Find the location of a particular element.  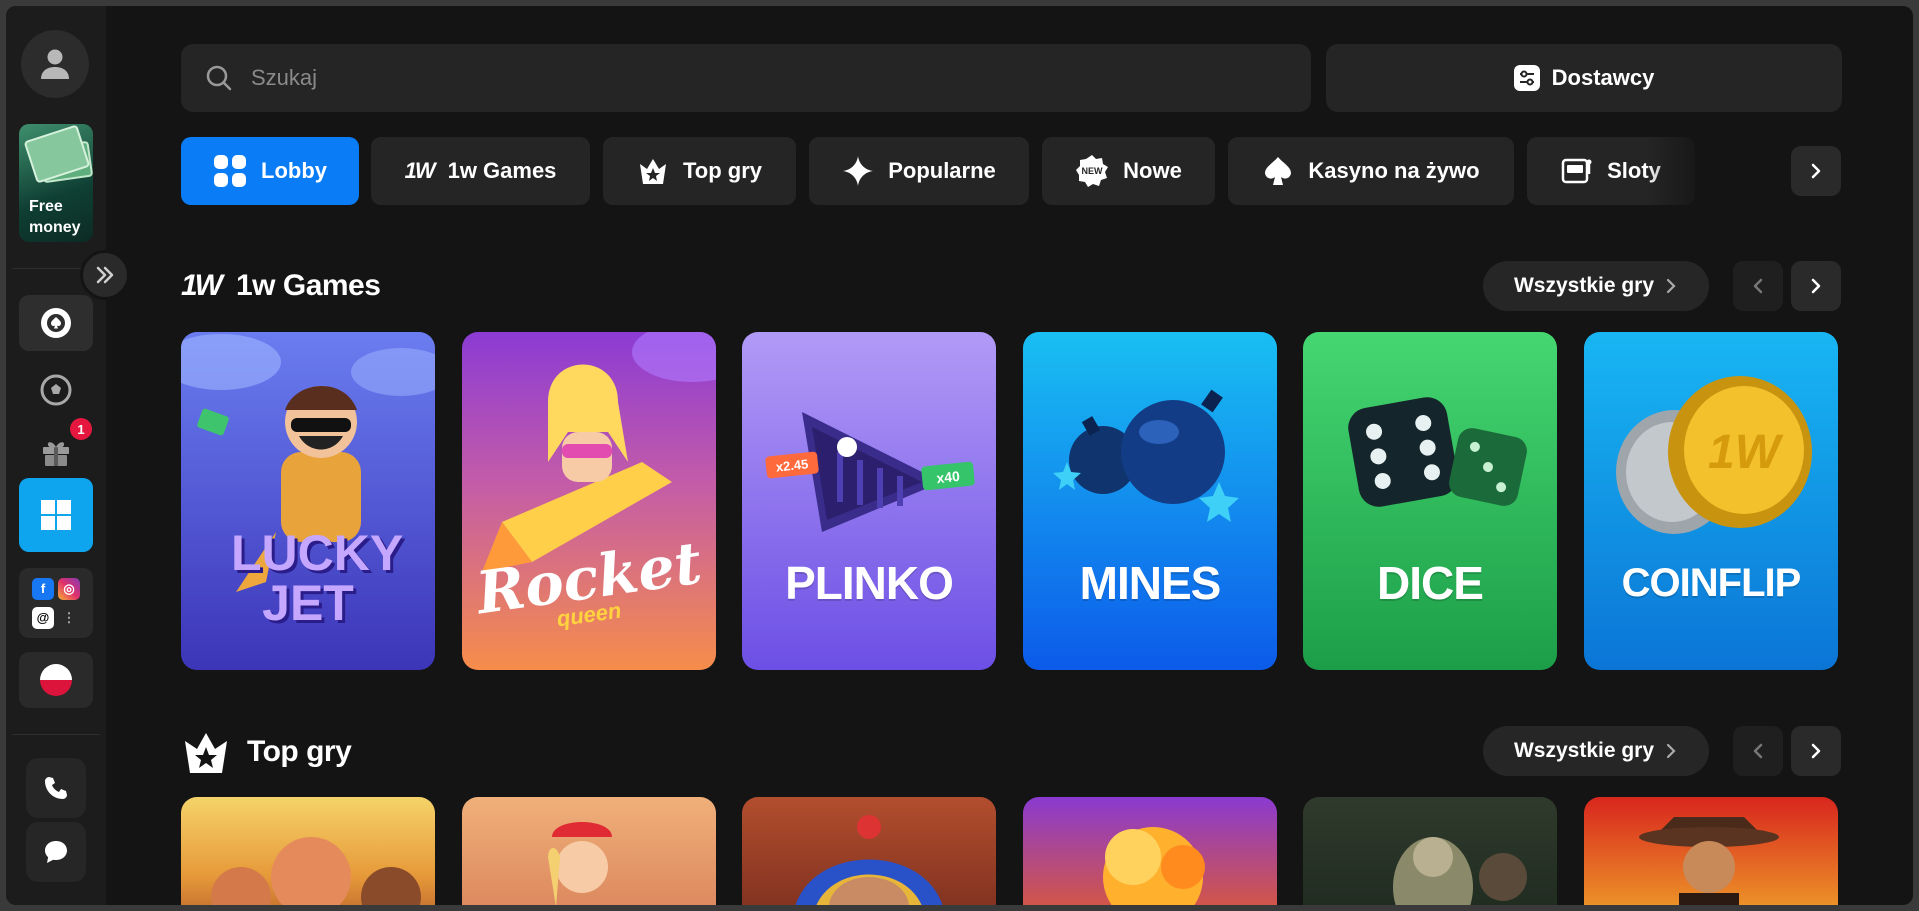

chat-bubble-icon is located at coordinates (56, 852).